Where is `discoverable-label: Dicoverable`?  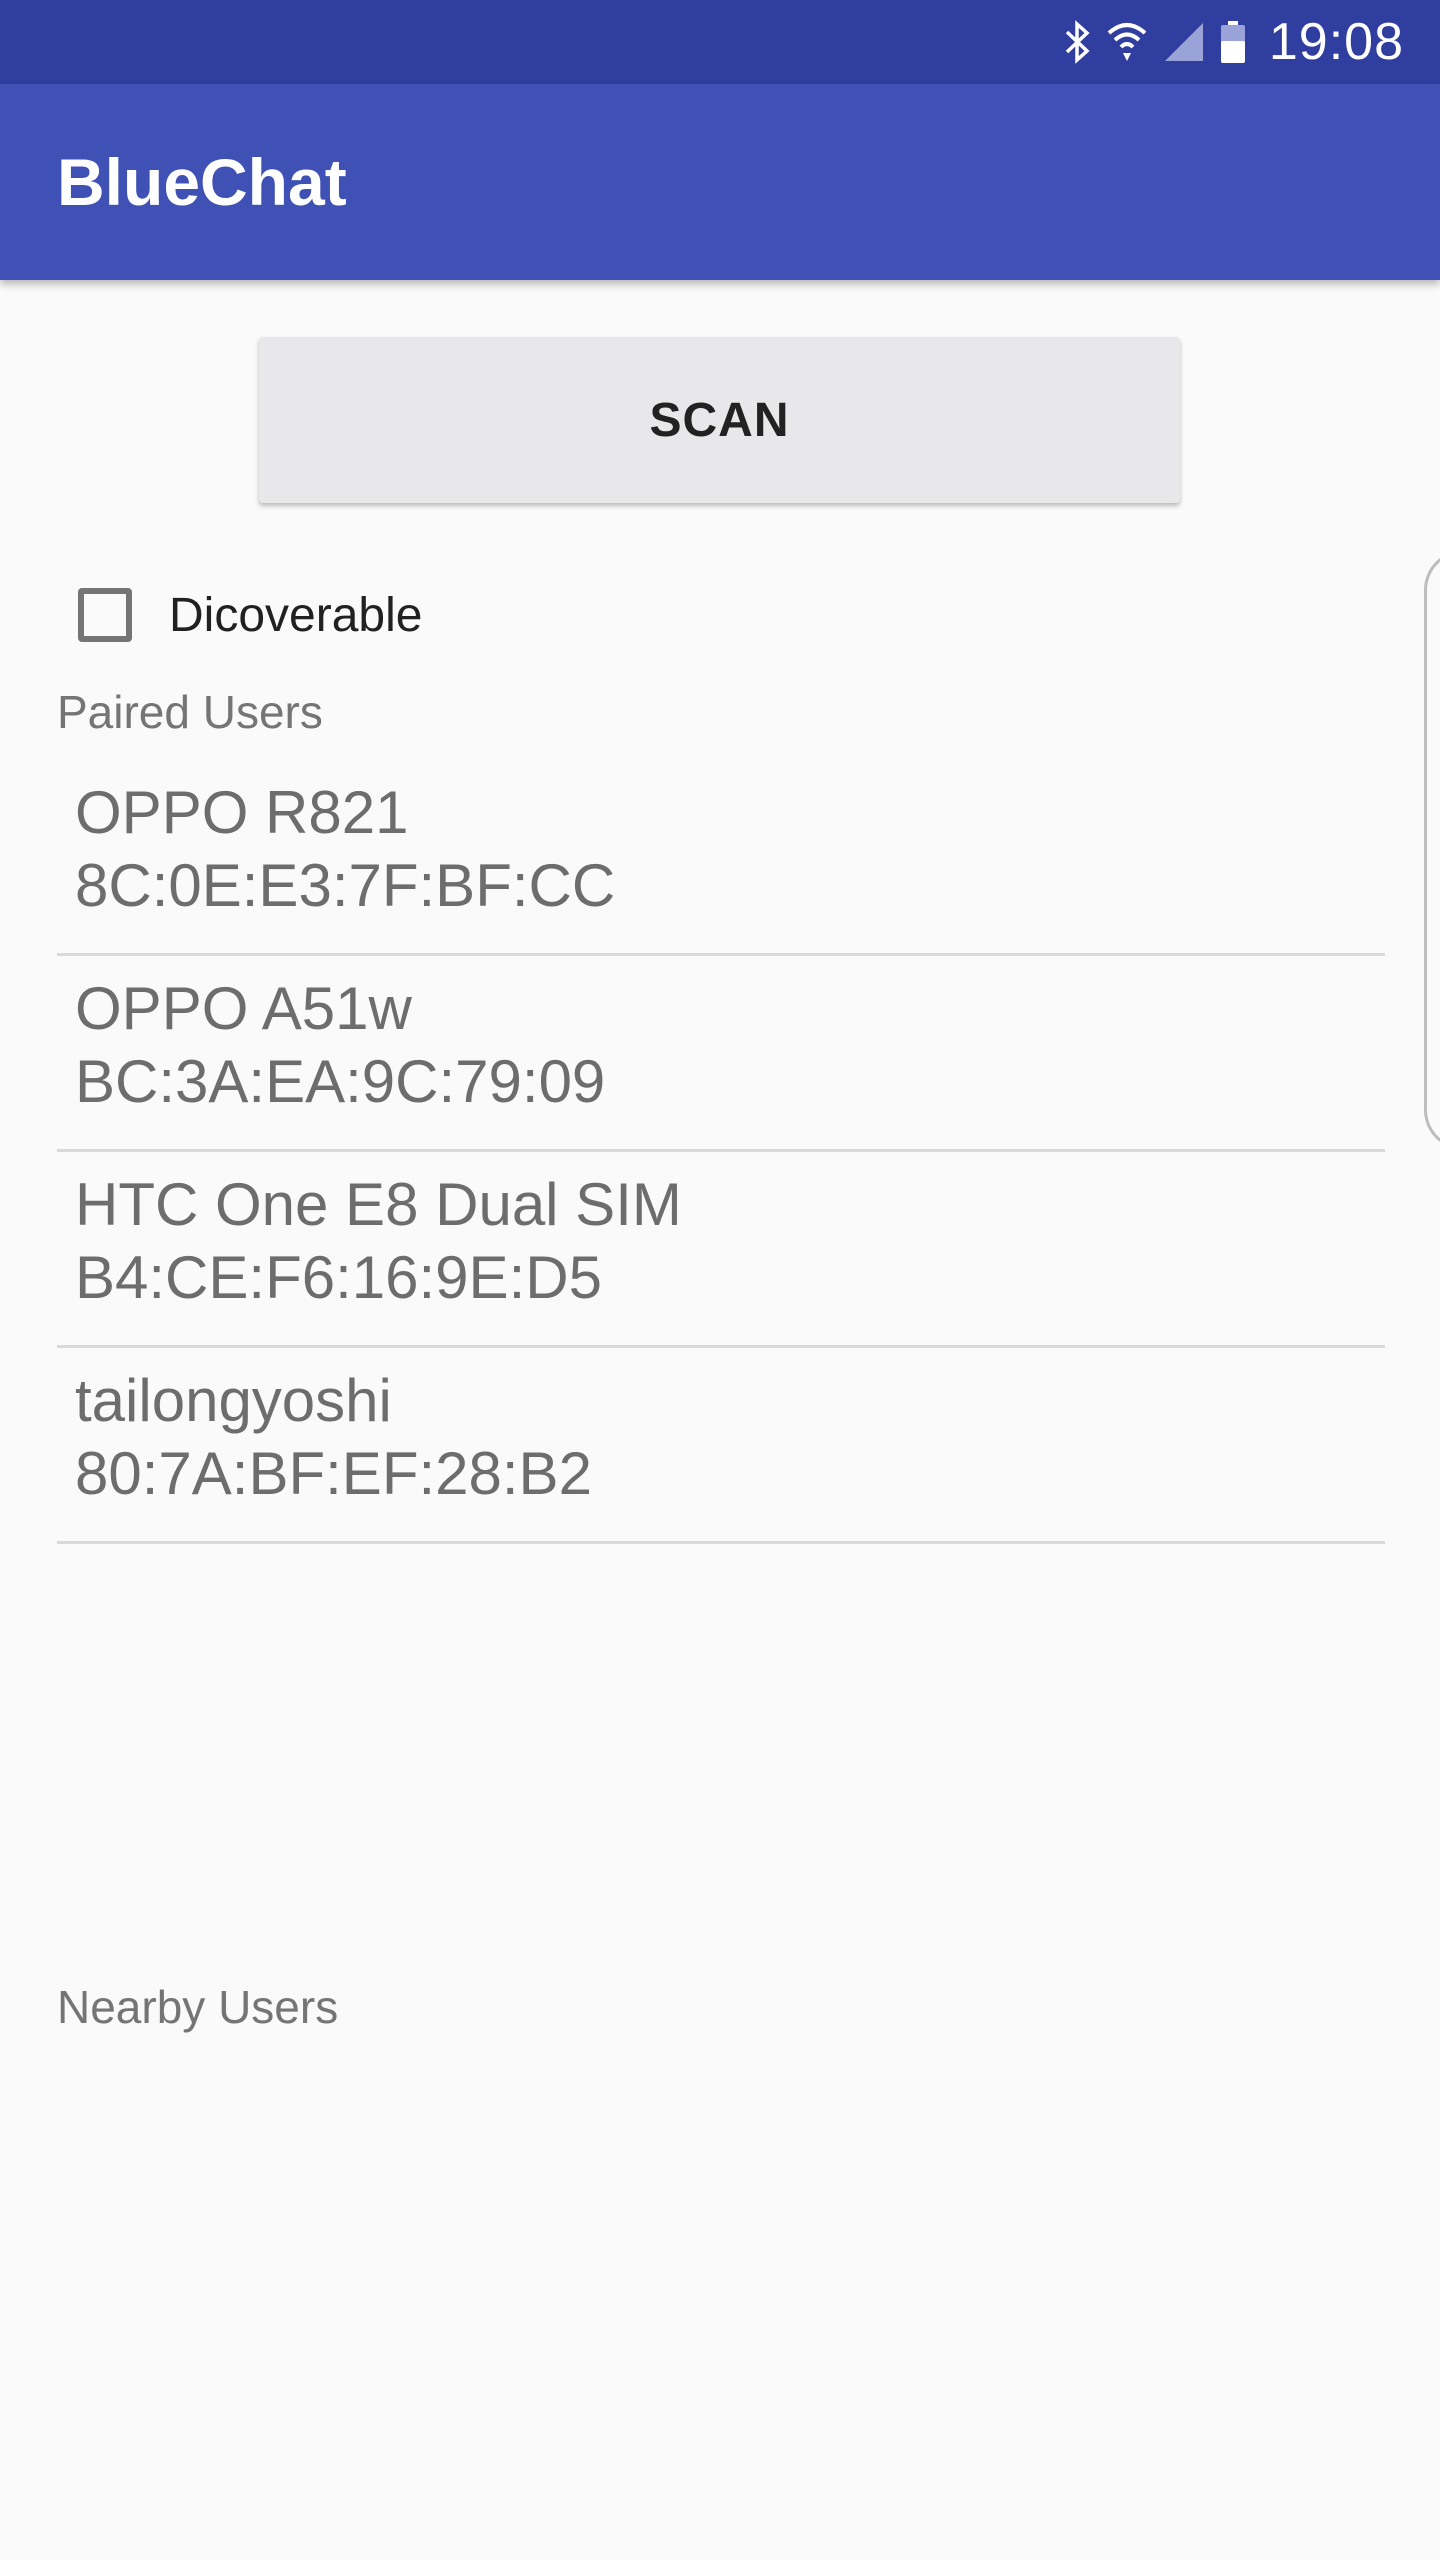
discoverable-label: Dicoverable is located at coordinates (296, 615).